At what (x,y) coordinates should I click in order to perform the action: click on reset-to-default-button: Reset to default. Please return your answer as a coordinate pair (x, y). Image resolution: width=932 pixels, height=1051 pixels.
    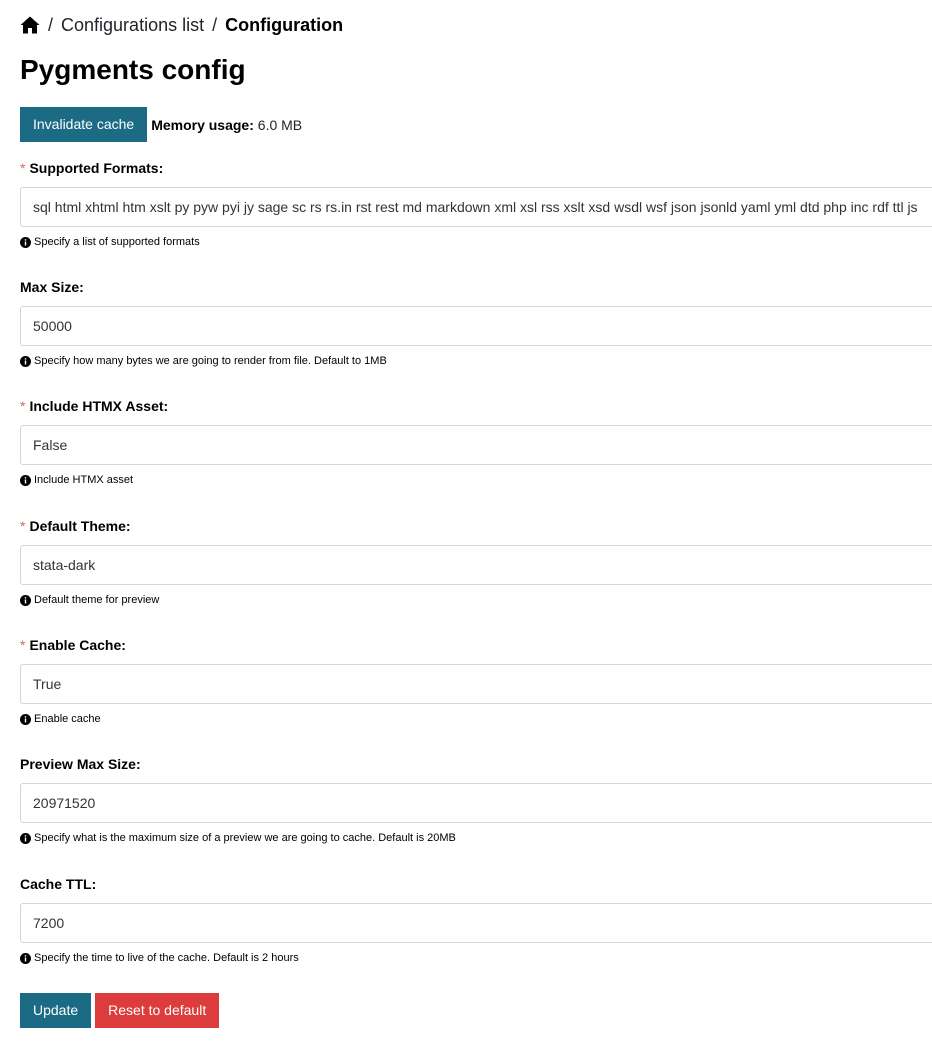
    Looking at the image, I should click on (157, 1010).